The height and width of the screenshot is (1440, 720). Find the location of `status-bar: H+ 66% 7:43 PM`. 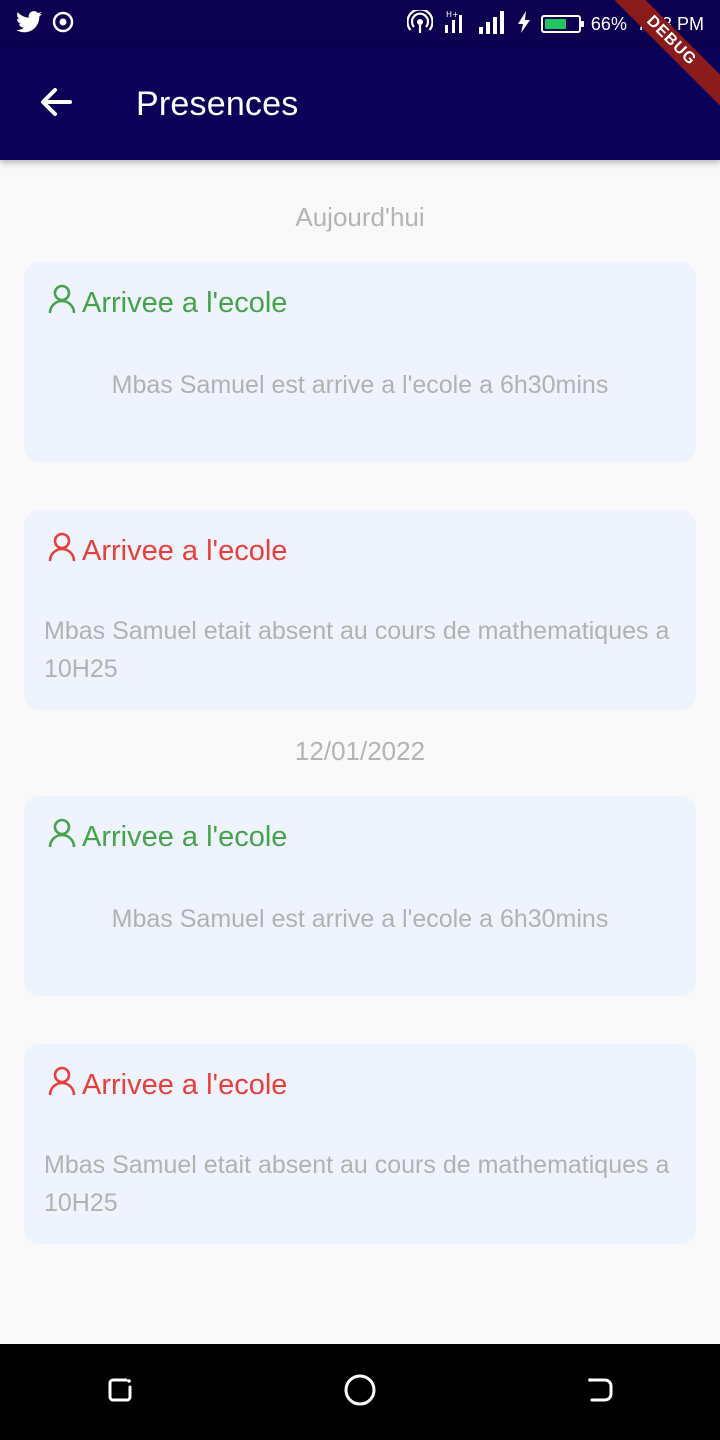

status-bar: H+ 66% 7:43 PM is located at coordinates (360, 24).